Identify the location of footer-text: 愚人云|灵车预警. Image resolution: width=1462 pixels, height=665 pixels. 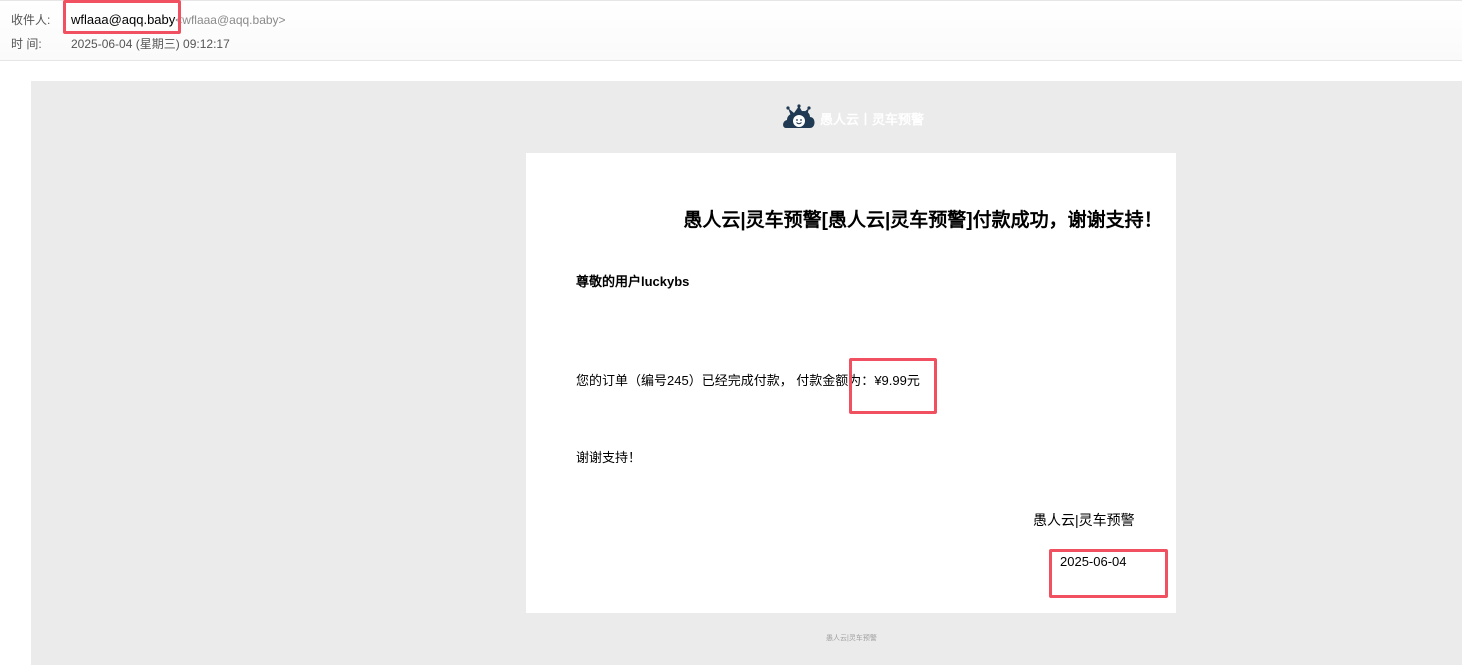
(851, 638).